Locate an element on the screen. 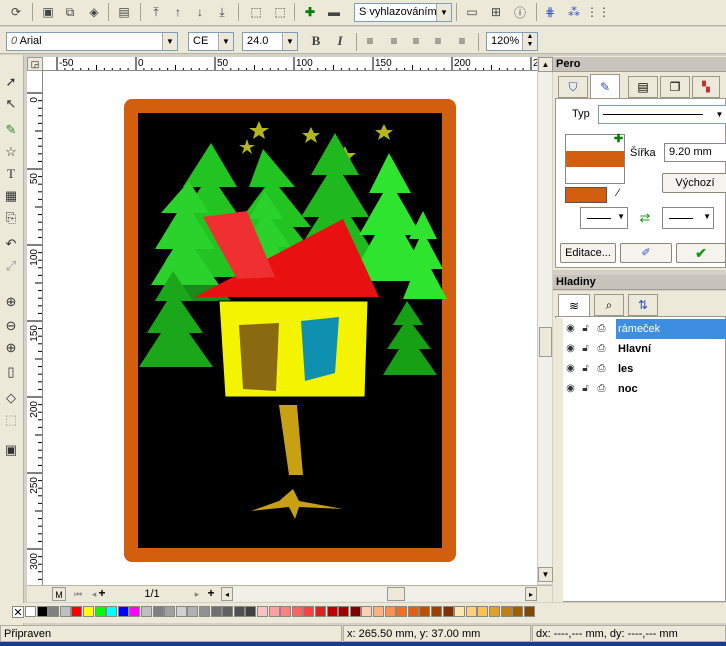 Image resolution: width=726 pixels, height=646 pixels. scroll-down-icon: ▼ is located at coordinates (545, 574).